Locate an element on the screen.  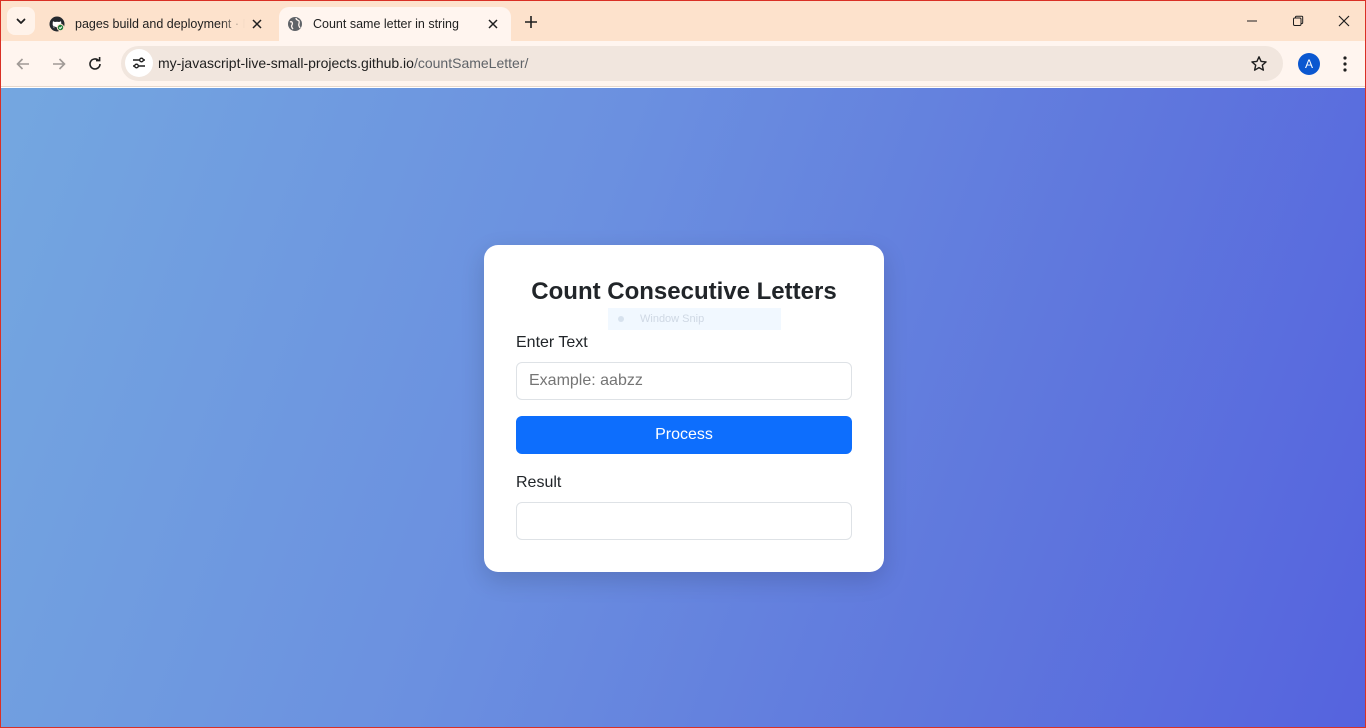
forward-button is located at coordinates (59, 64).